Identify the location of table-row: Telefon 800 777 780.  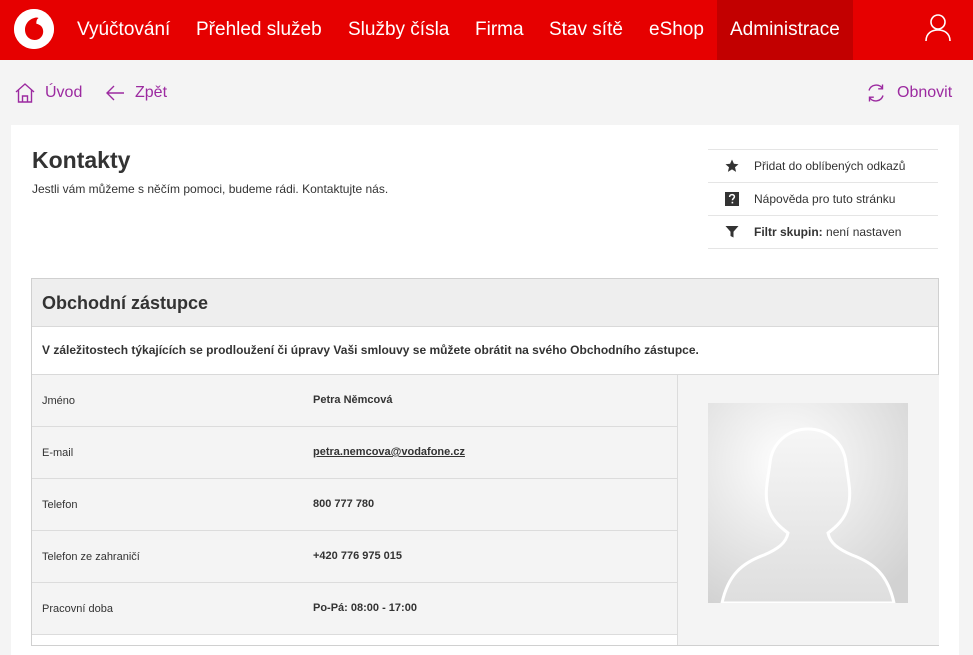
(354, 505).